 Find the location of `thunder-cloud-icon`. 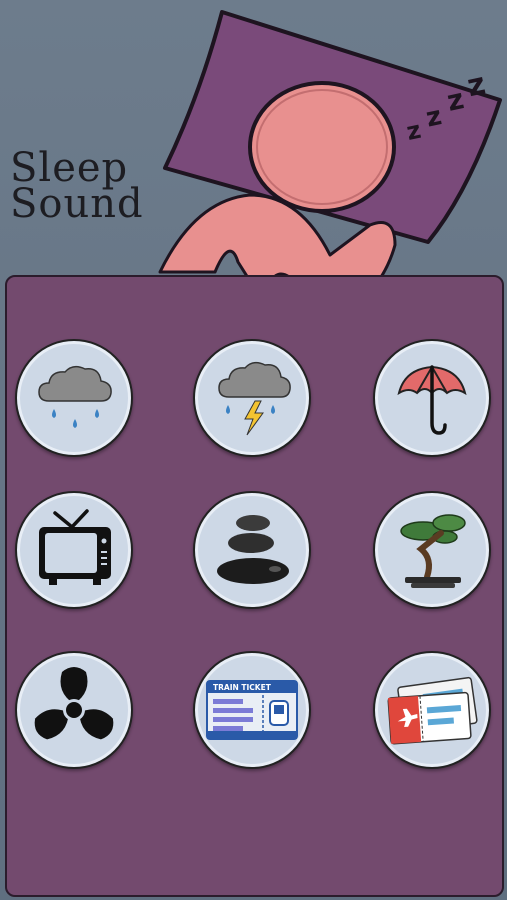

thunder-cloud-icon is located at coordinates (254, 398).